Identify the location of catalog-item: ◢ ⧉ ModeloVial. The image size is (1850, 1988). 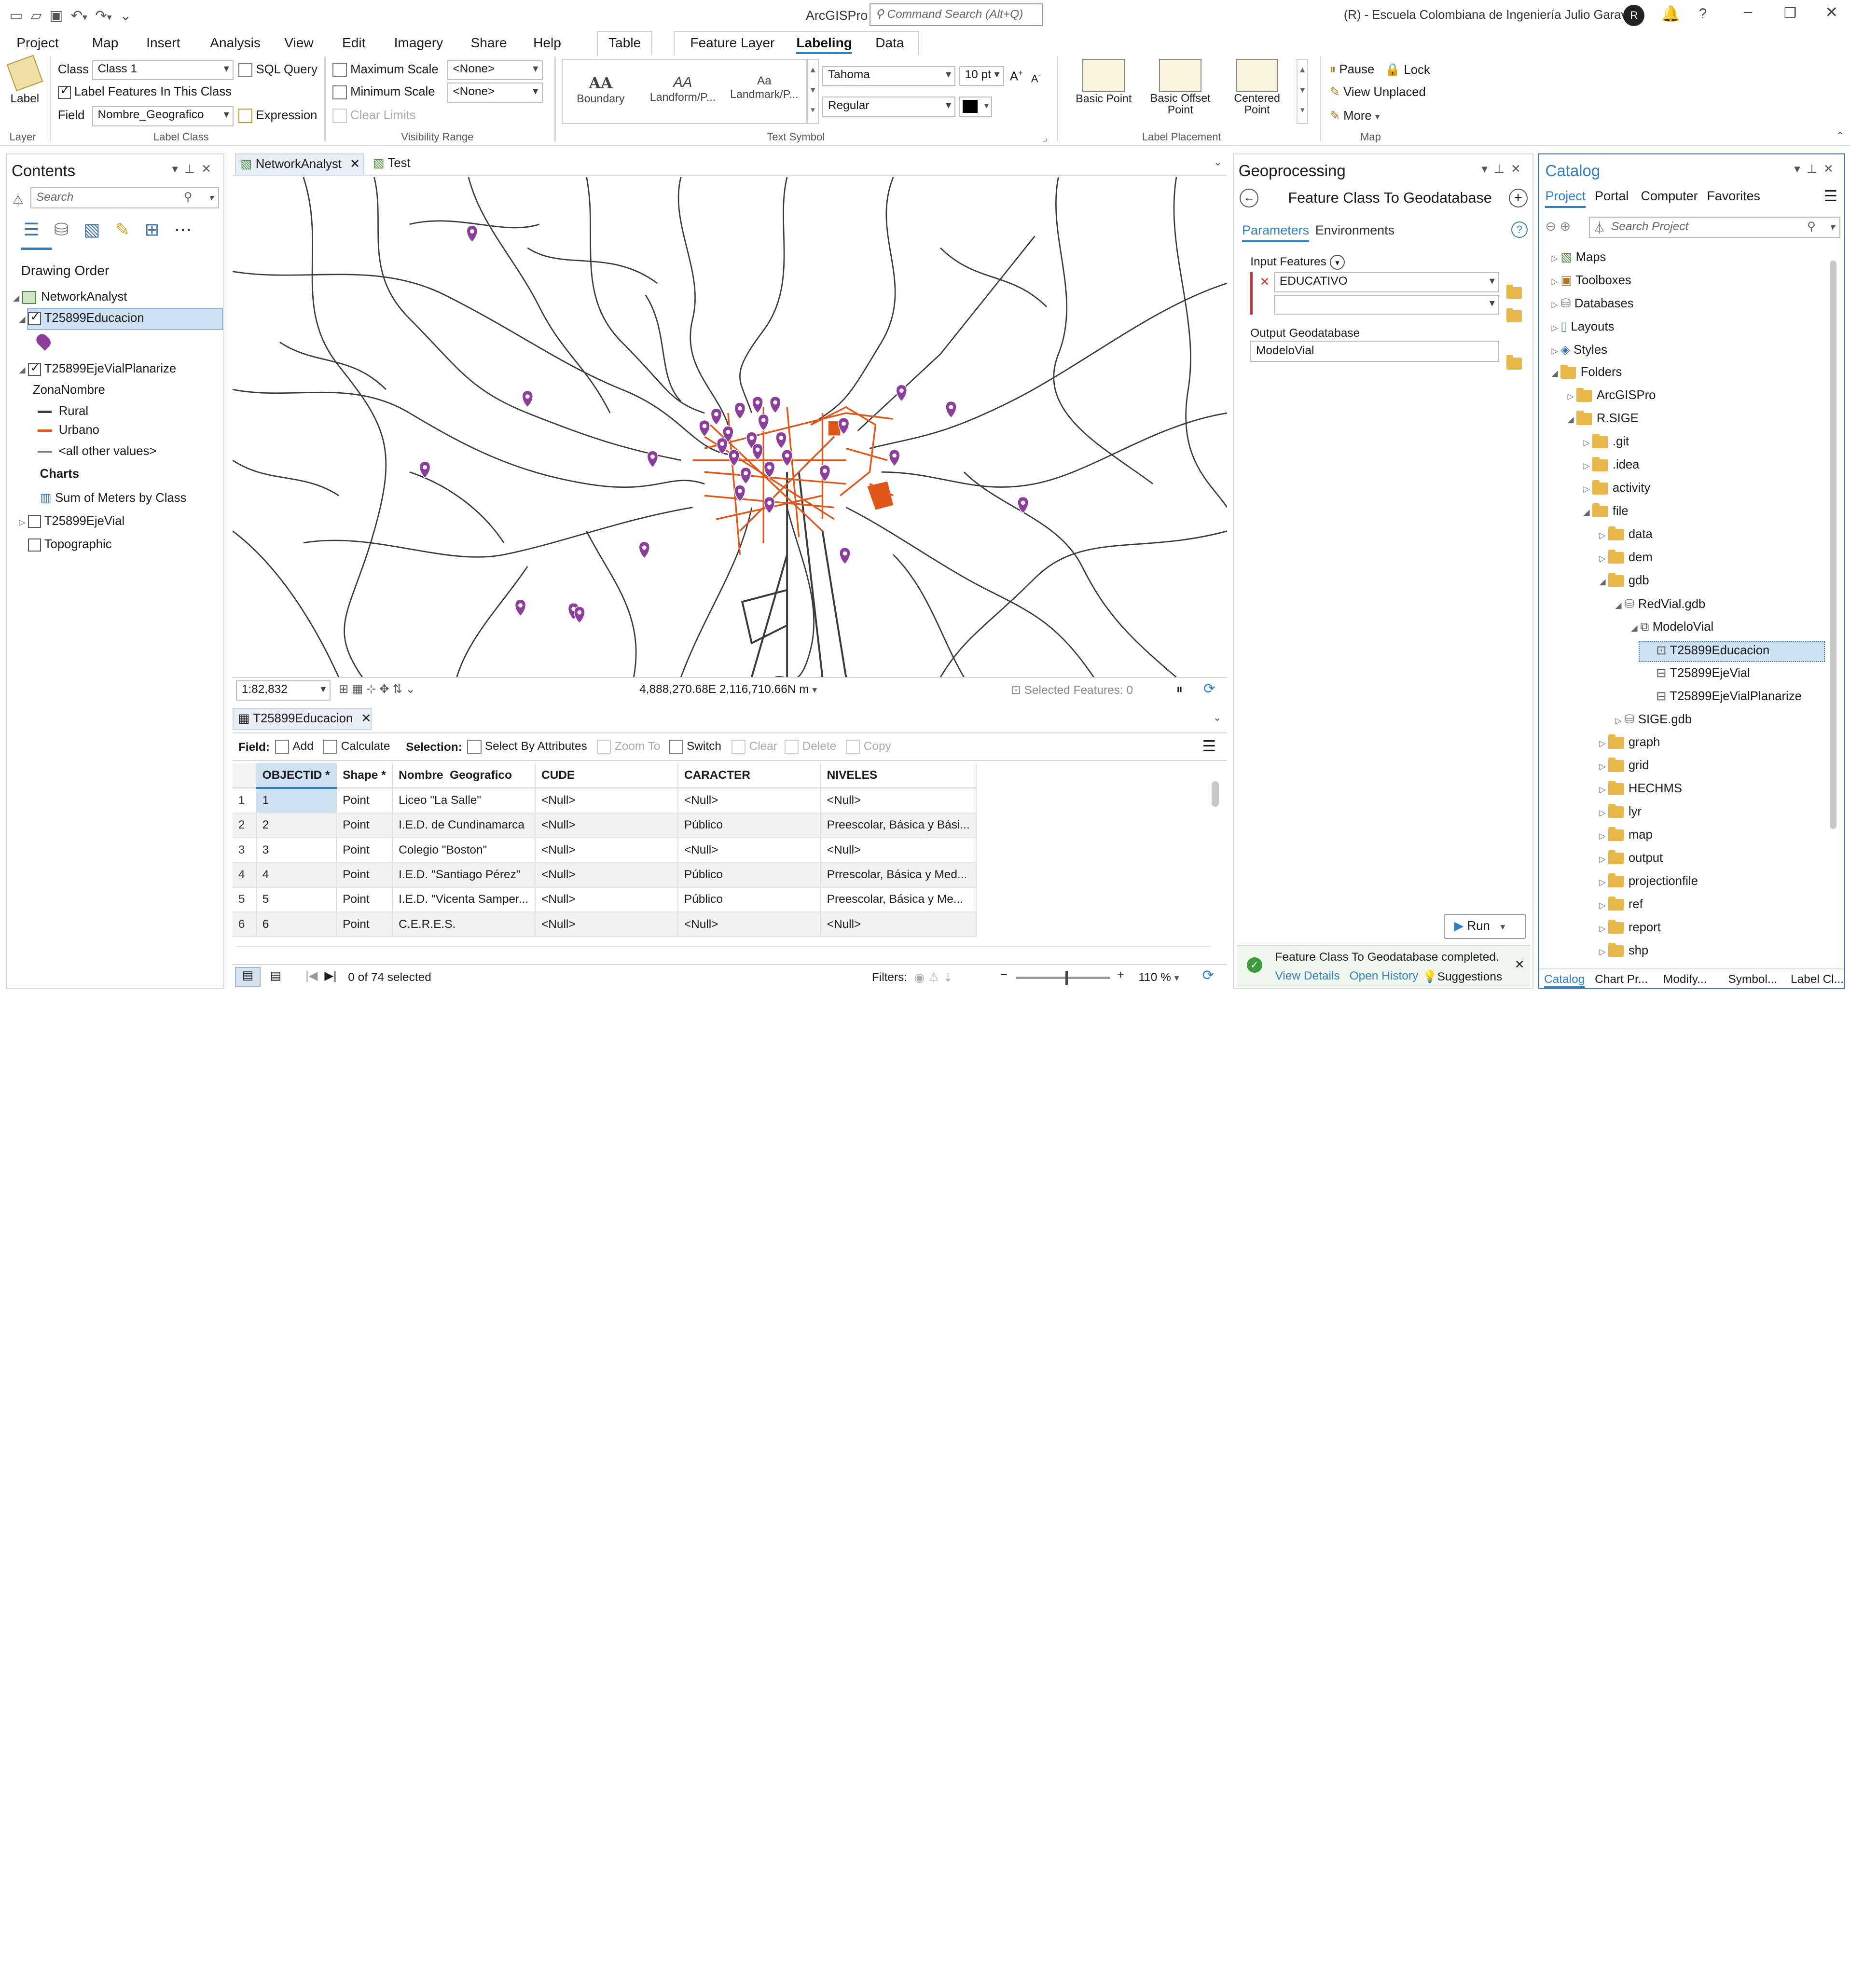
(1671, 627).